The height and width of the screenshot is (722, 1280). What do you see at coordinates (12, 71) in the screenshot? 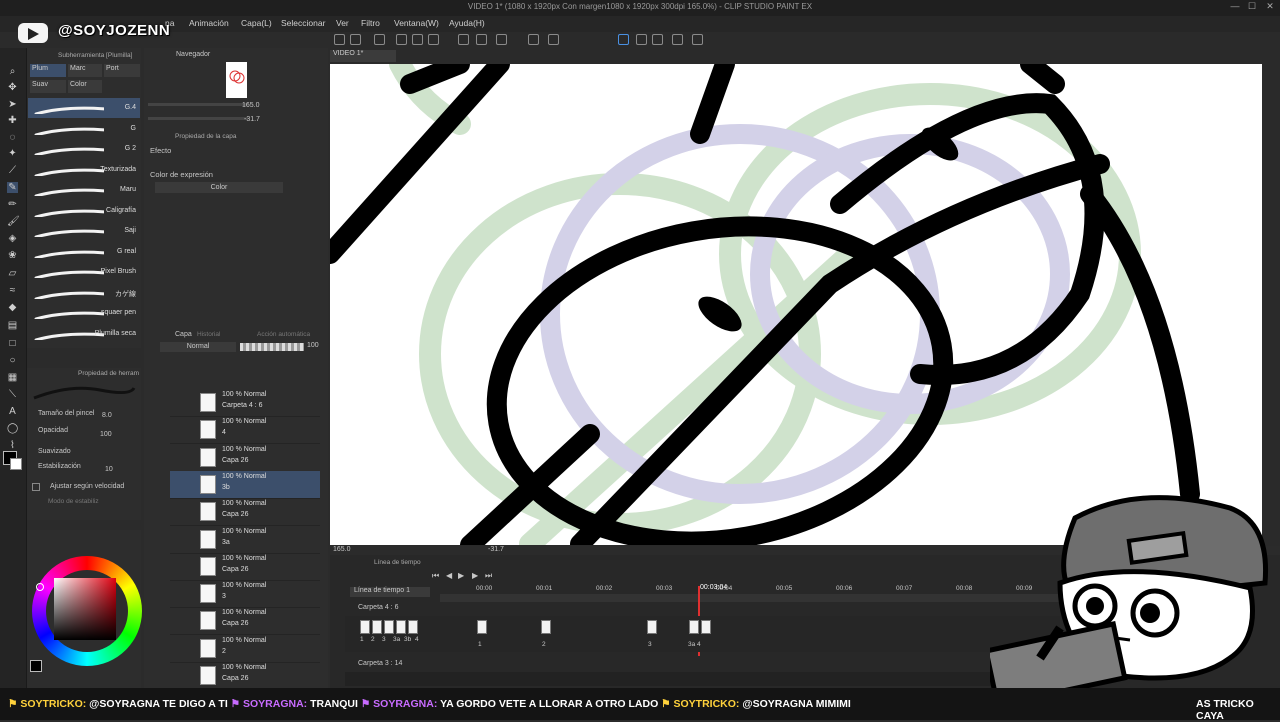
I see `zoom-icon: ⌕` at bounding box center [12, 71].